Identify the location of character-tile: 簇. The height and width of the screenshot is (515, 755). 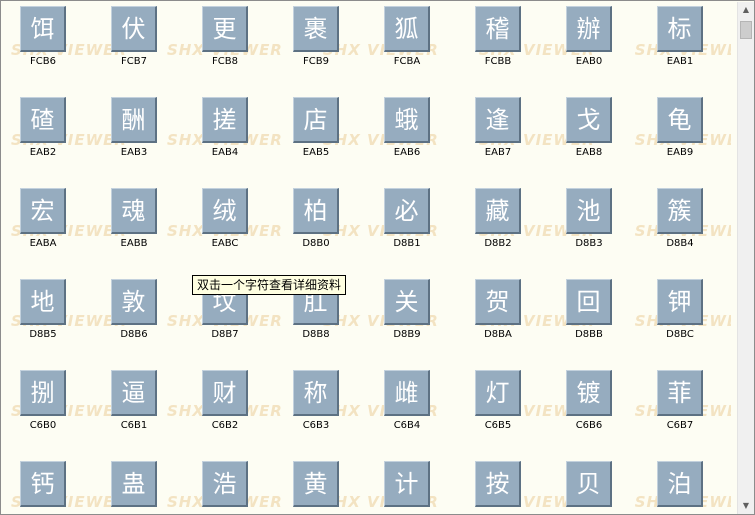
(680, 211).